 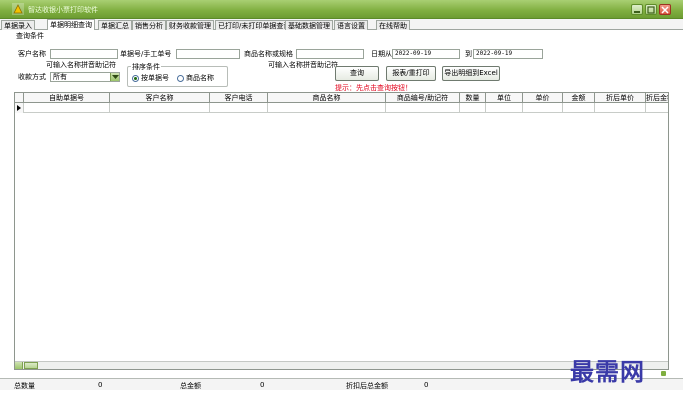 I want to click on scroll-right-button, so click(x=663, y=373).